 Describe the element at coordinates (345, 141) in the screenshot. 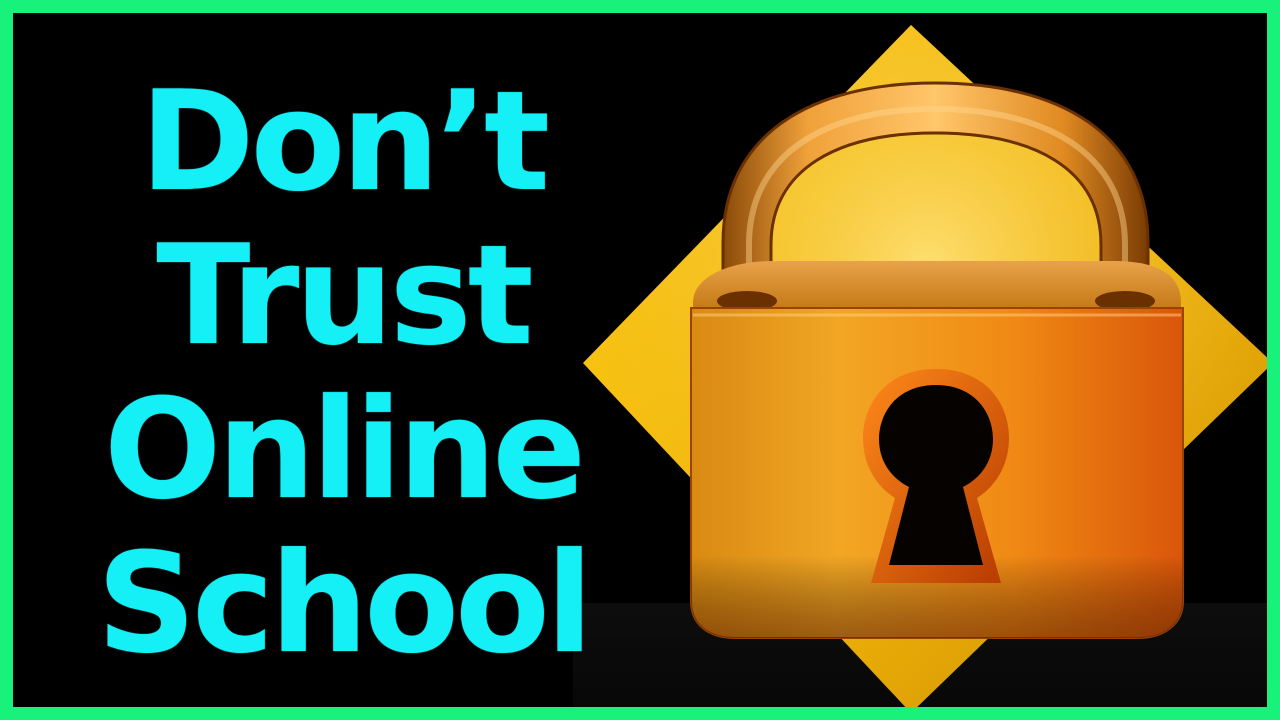

I see `headline-line-1: Don’t` at that location.